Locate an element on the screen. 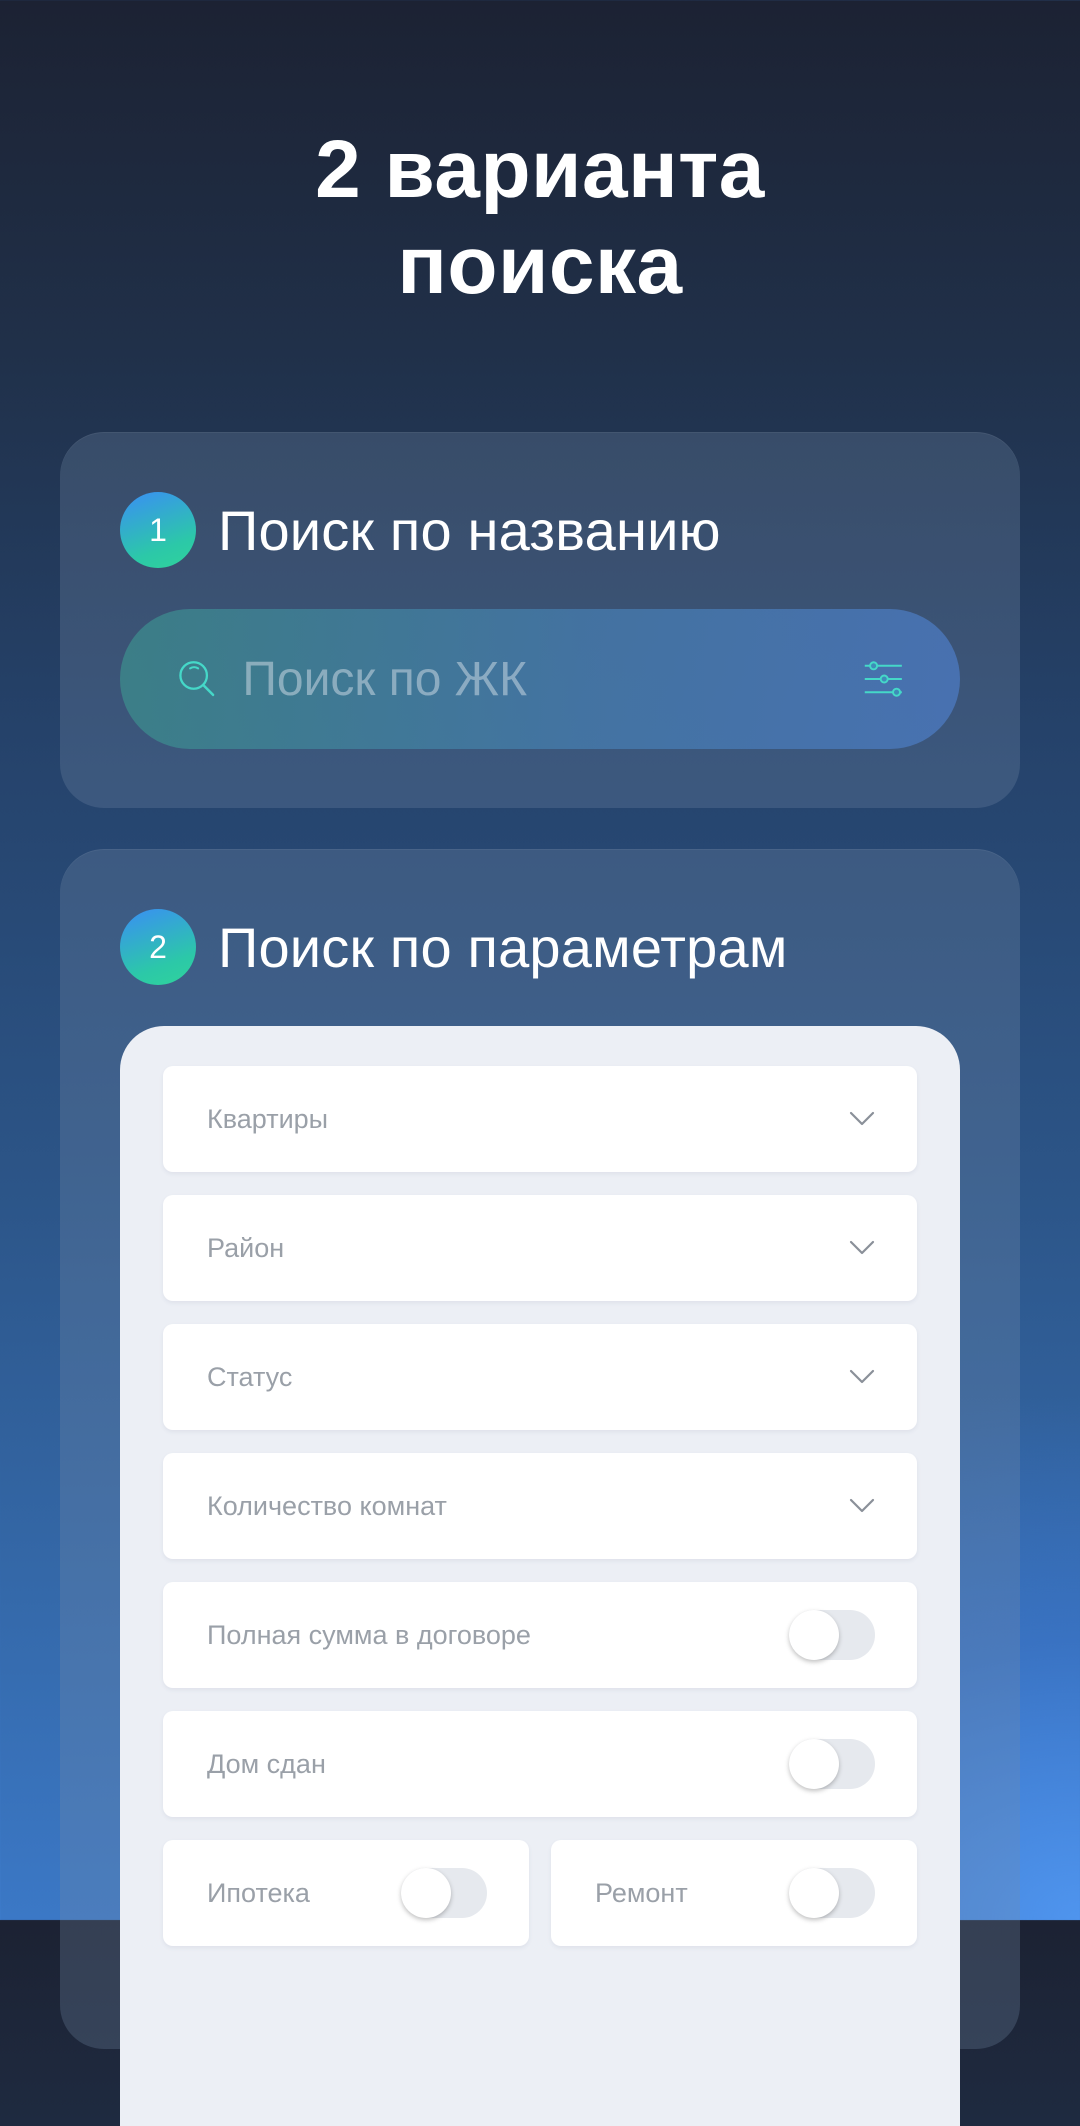 This screenshot has width=1080, height=2126. search-bar is located at coordinates (540, 679).